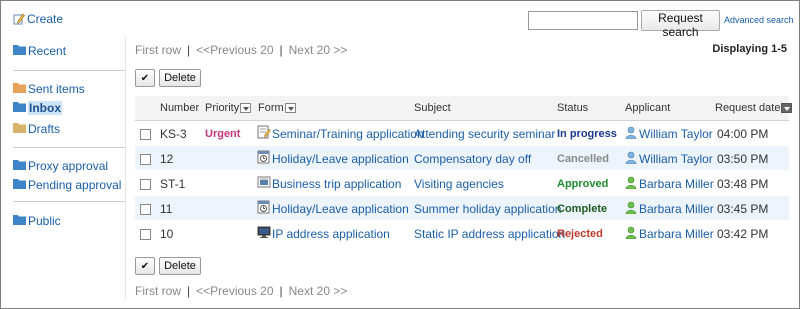 This screenshot has height=309, width=800. I want to click on sidebar-item-drafts: Drafts, so click(36, 129).